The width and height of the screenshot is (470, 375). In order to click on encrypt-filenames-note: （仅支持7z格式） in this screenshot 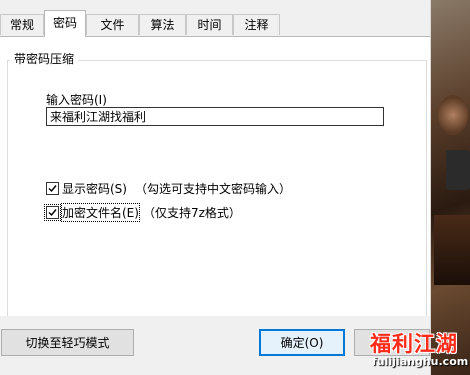, I will do `click(191, 212)`.